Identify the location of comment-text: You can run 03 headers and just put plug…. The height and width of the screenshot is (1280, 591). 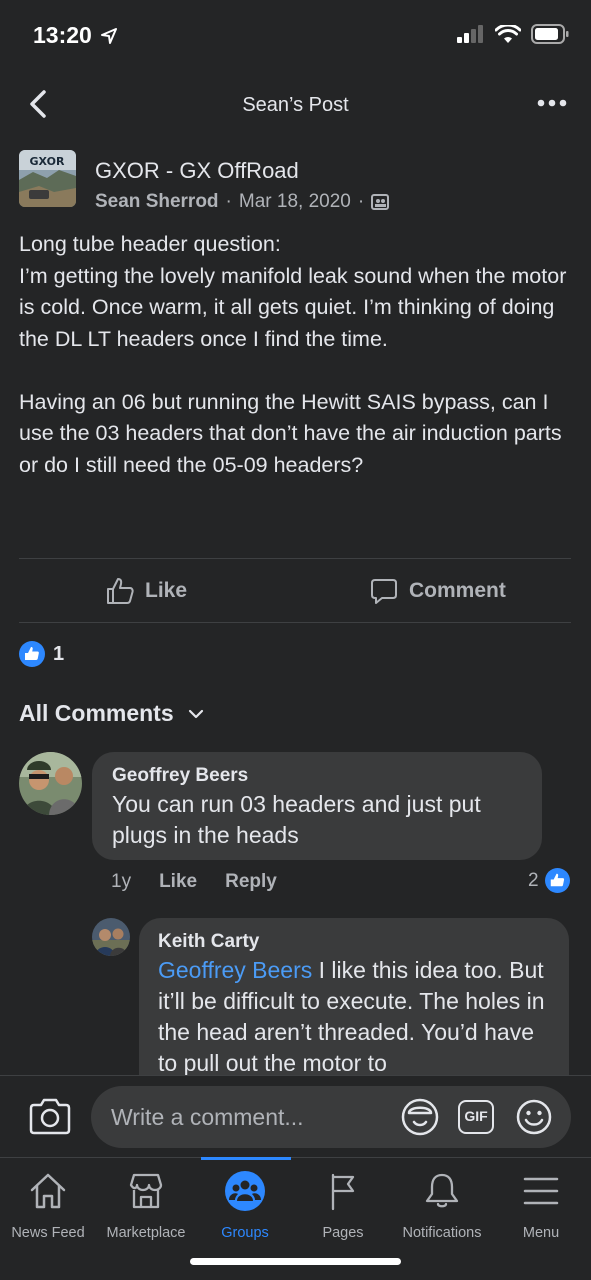
(296, 819).